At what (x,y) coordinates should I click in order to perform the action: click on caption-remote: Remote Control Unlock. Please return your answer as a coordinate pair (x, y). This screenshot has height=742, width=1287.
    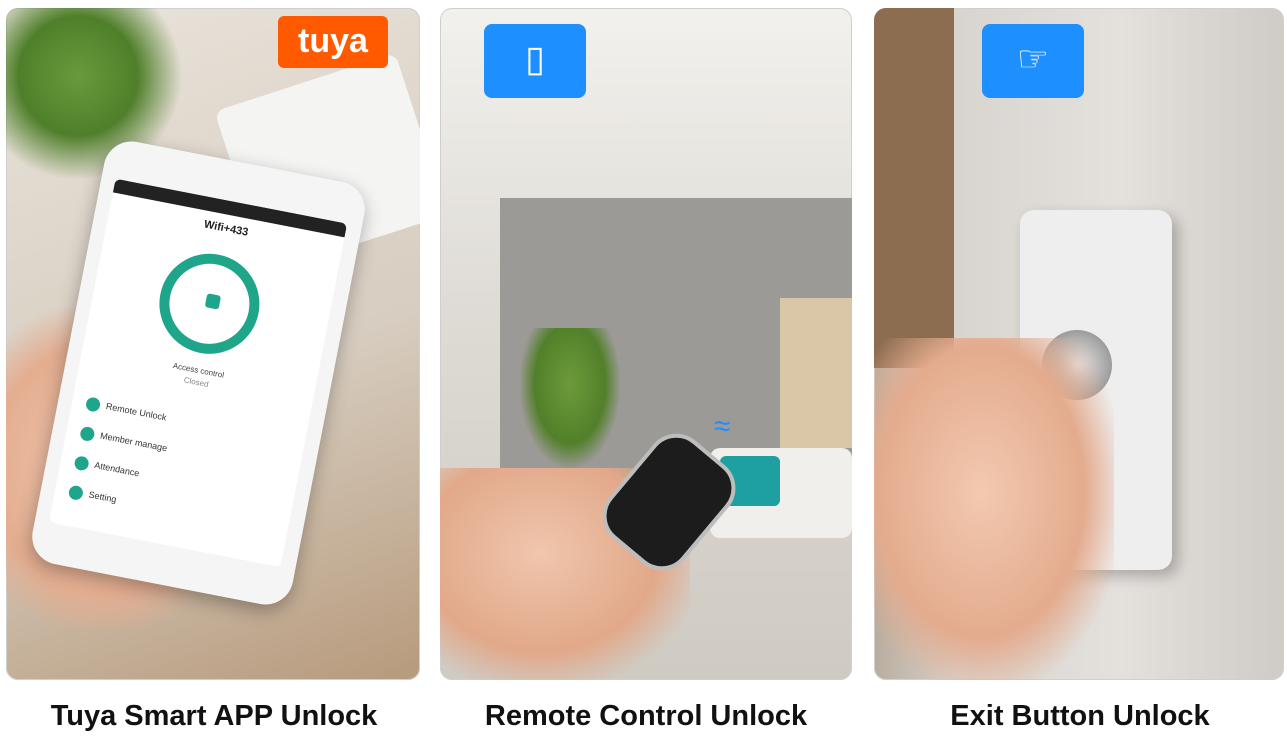
    Looking at the image, I should click on (646, 716).